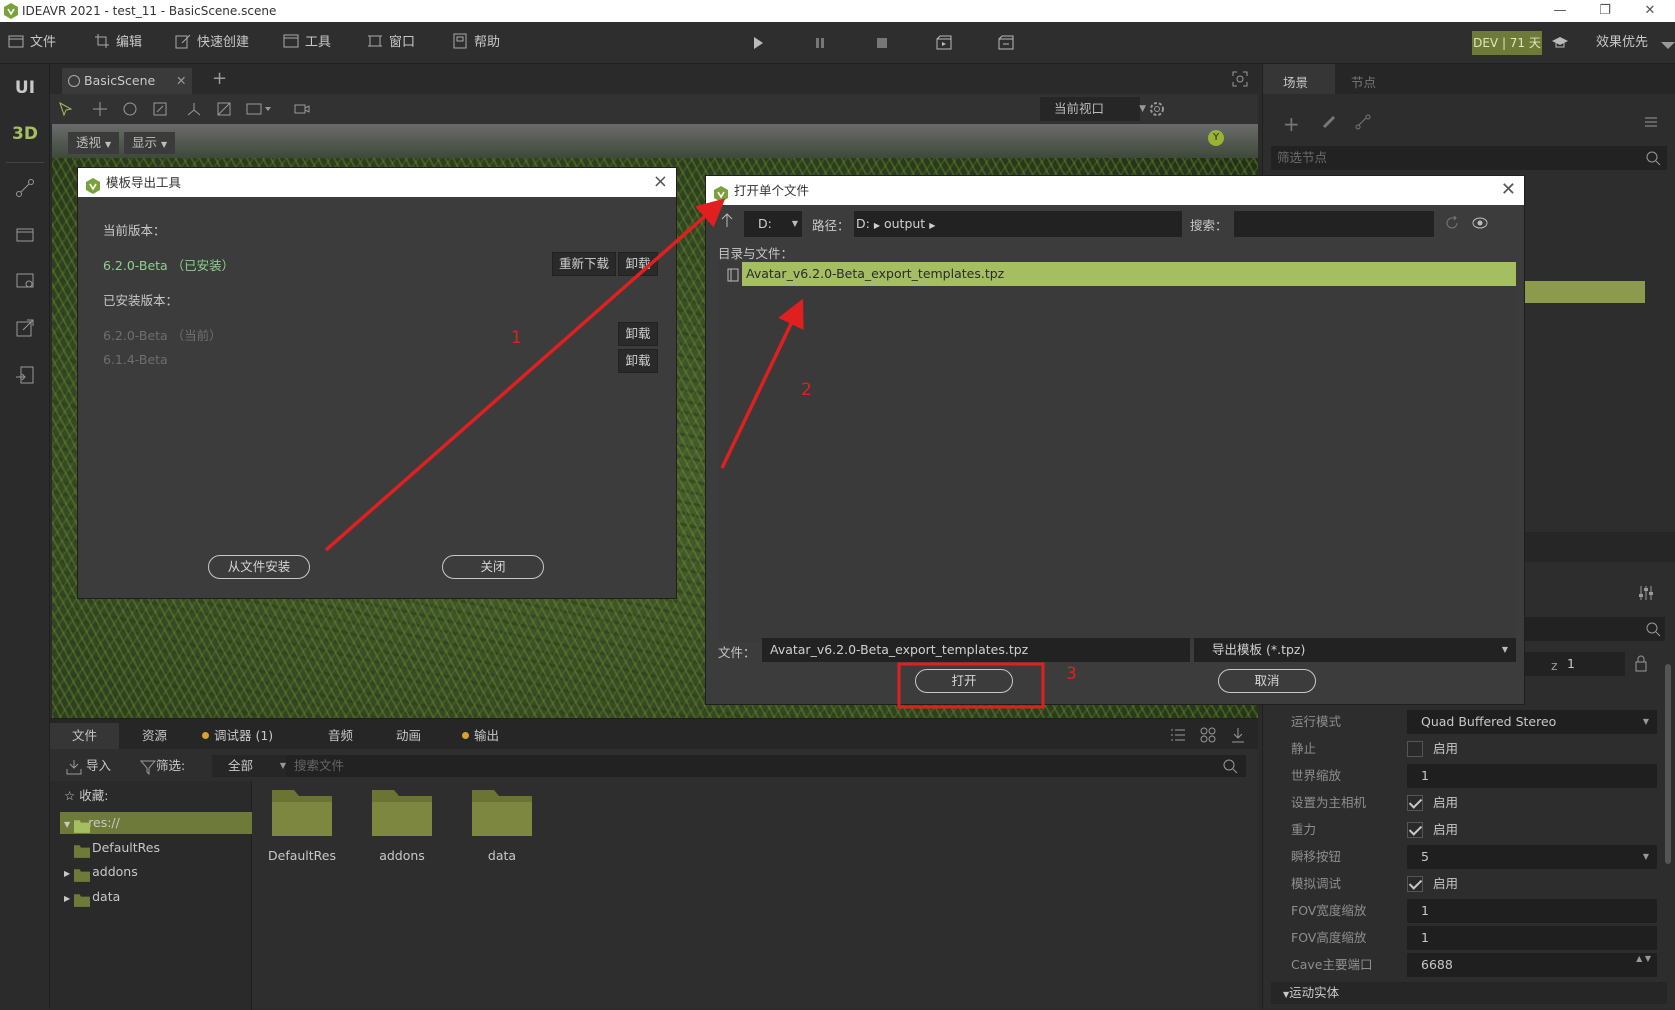 The image size is (1675, 1010). Describe the element at coordinates (486, 736) in the screenshot. I see `tab-output: 输出` at that location.